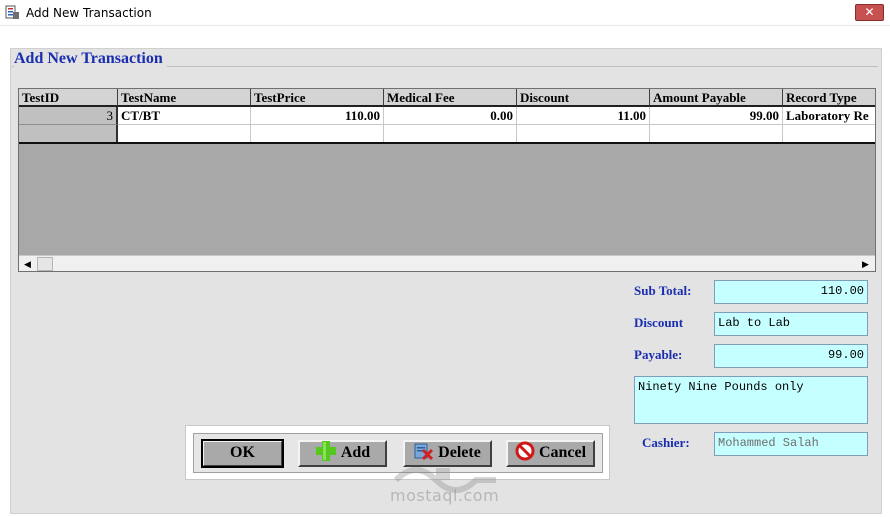 Image resolution: width=890 pixels, height=517 pixels. What do you see at coordinates (68, 116) in the screenshot?
I see `cell-testid: 3` at bounding box center [68, 116].